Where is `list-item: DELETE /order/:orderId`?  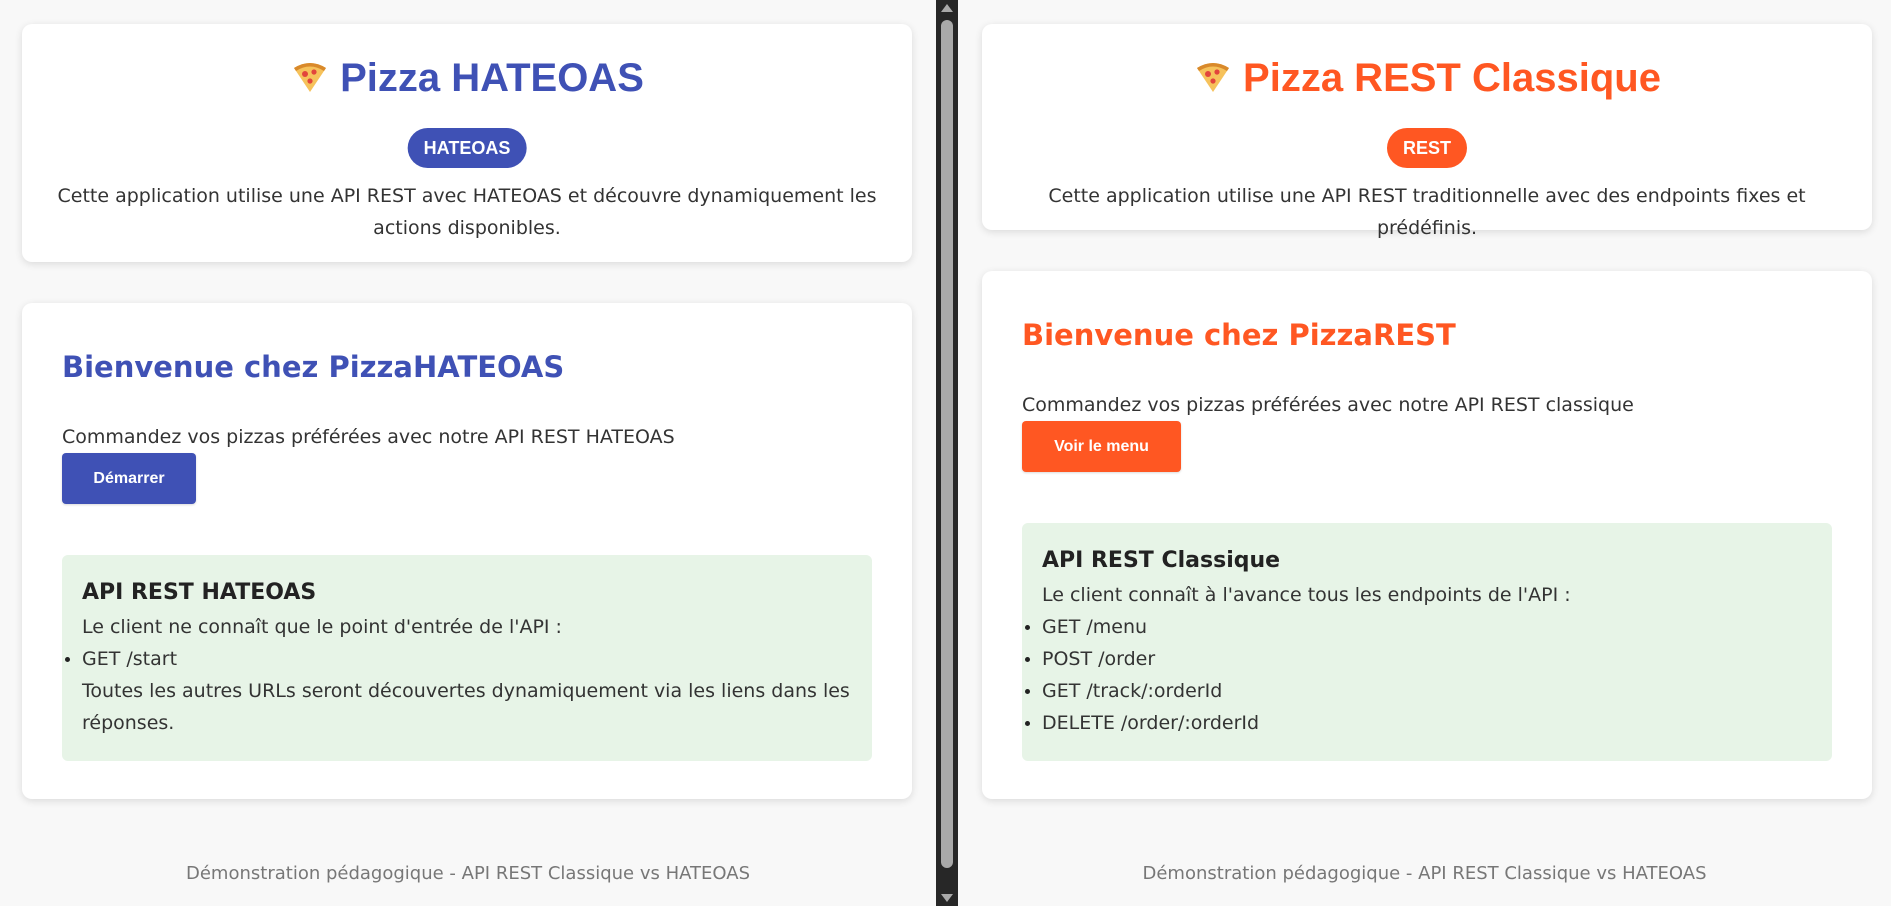
list-item: DELETE /order/:orderId is located at coordinates (1141, 723).